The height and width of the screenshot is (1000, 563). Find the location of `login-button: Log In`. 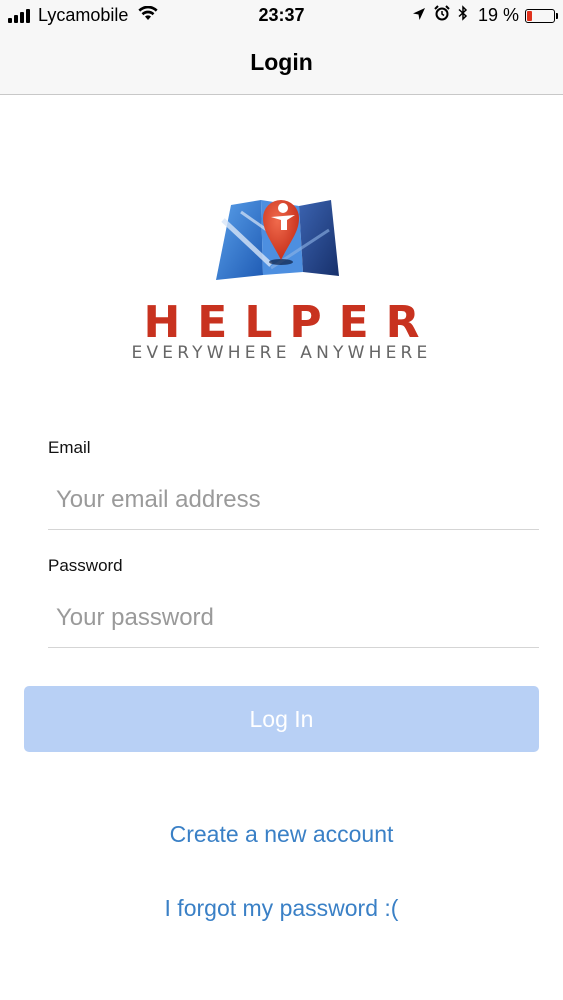

login-button: Log In is located at coordinates (281, 719).